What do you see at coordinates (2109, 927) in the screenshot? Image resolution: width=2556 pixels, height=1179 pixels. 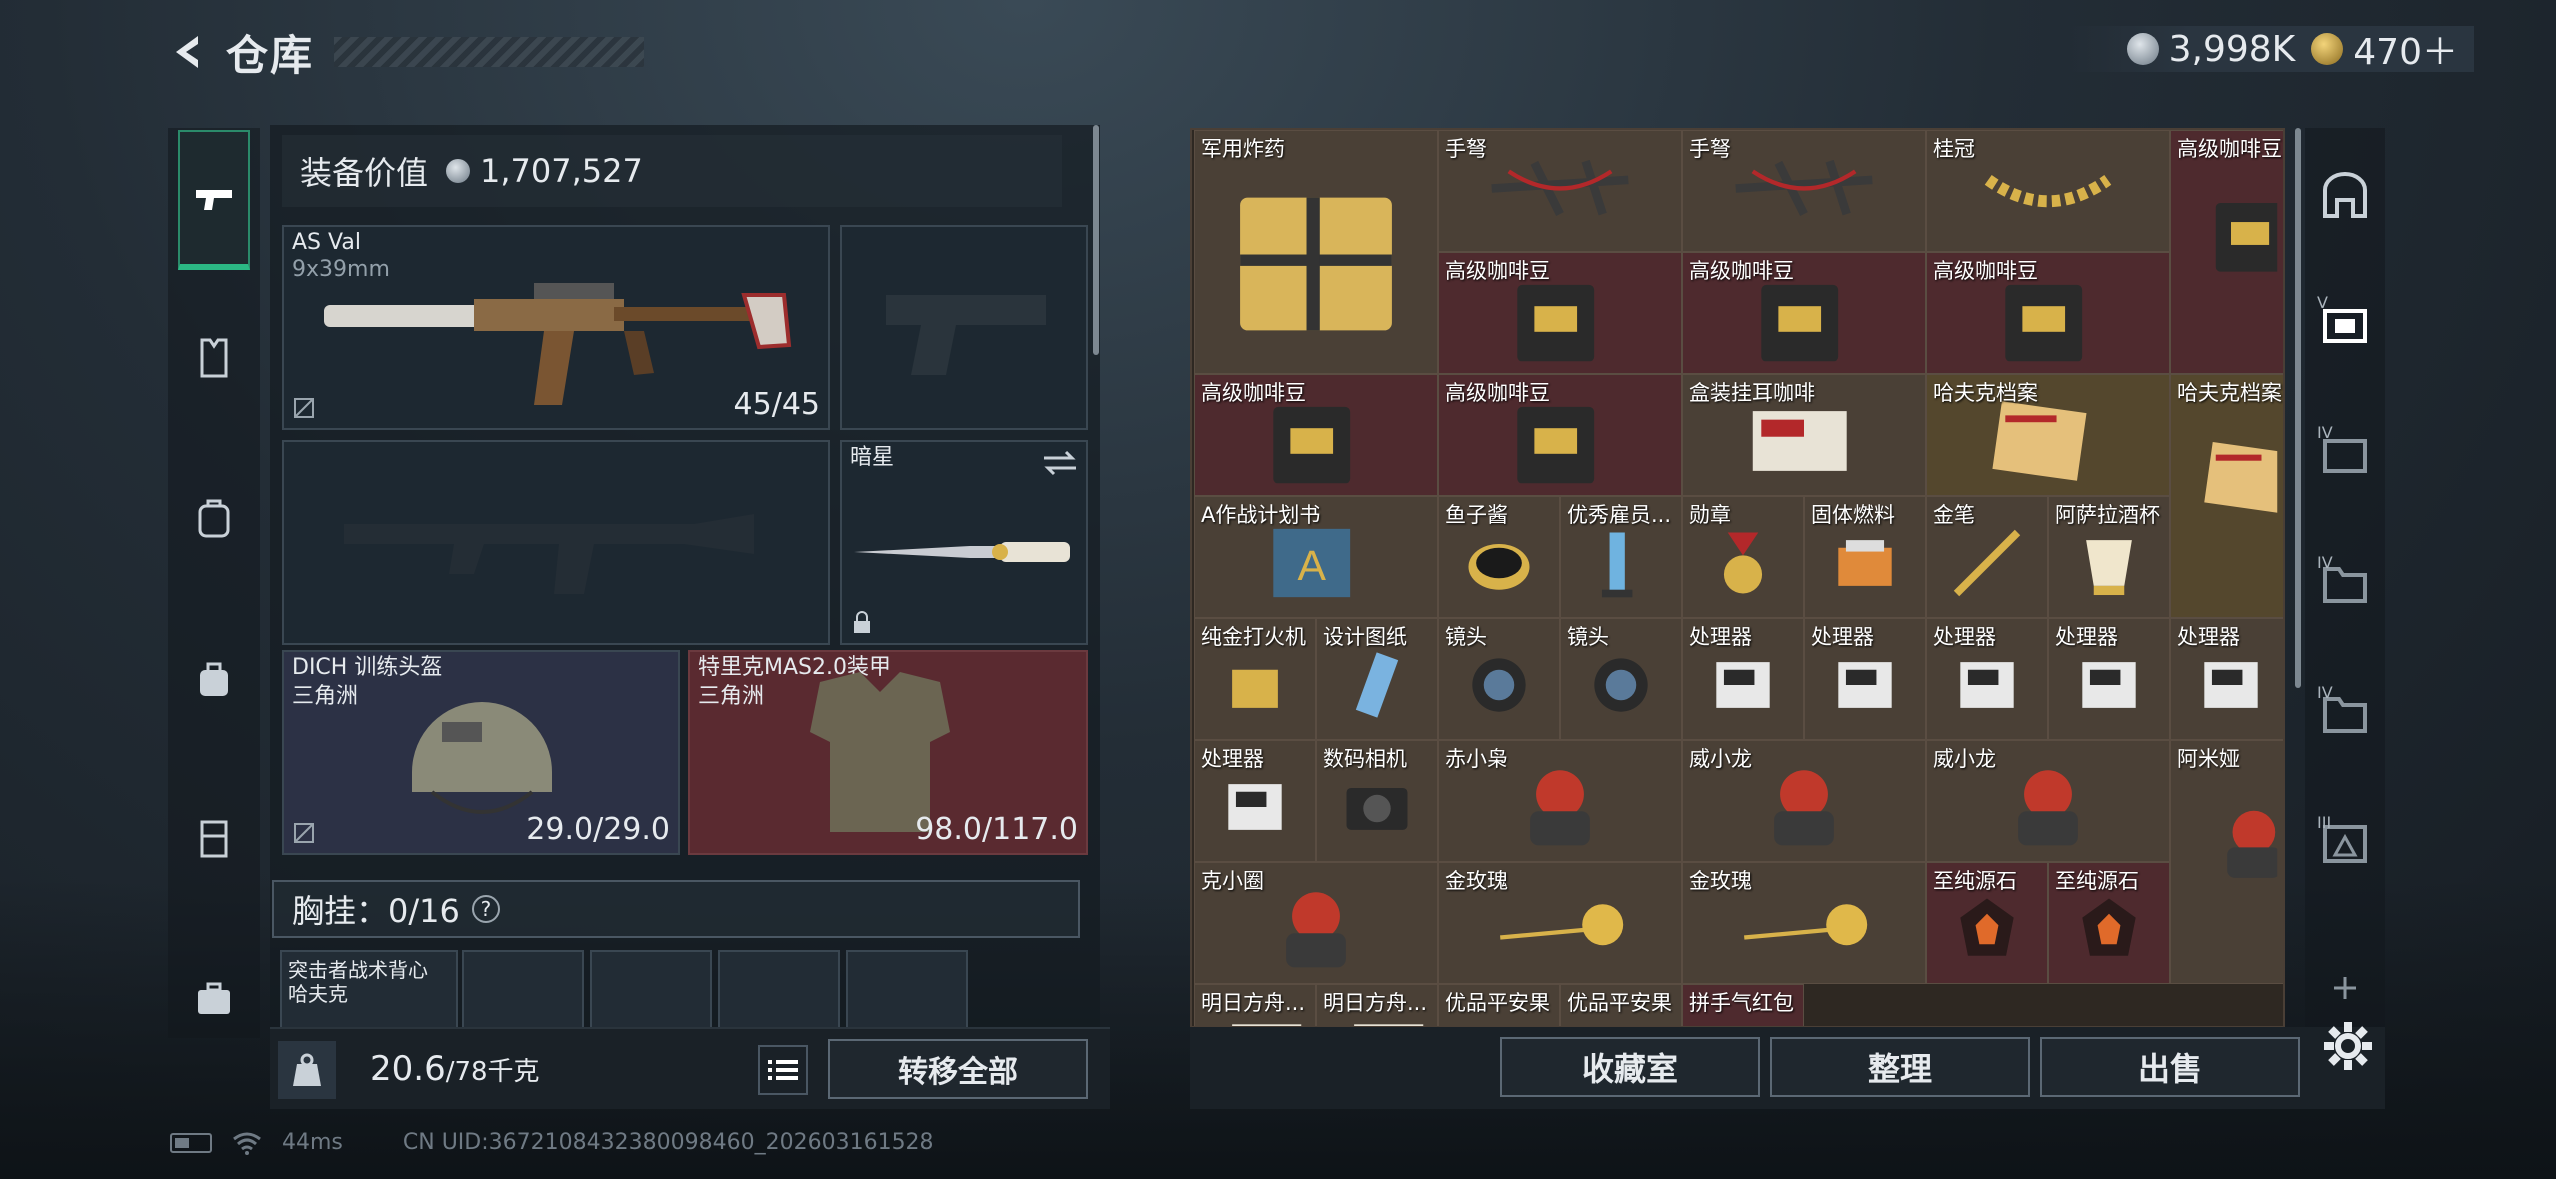 I see `gem-icon` at bounding box center [2109, 927].